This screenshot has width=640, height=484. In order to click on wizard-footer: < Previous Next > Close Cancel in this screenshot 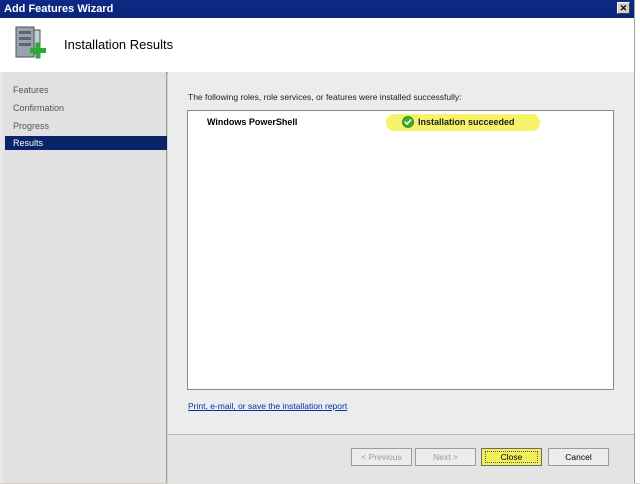, I will do `click(401, 459)`.